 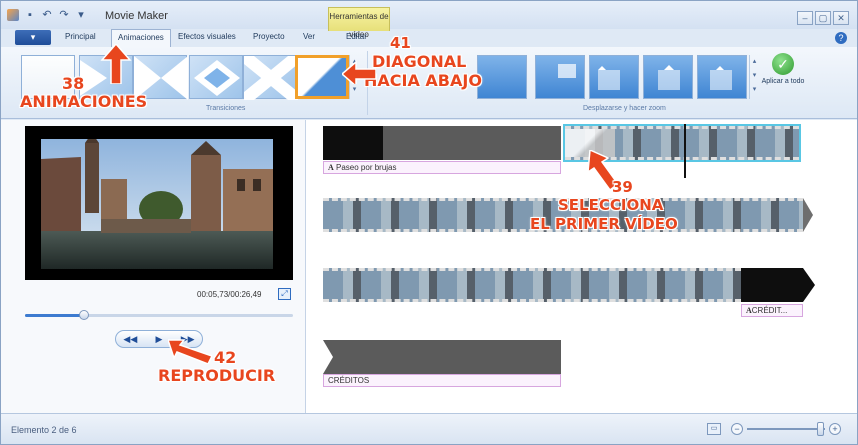 I want to click on tab-principal: Principal, so click(x=80, y=36).